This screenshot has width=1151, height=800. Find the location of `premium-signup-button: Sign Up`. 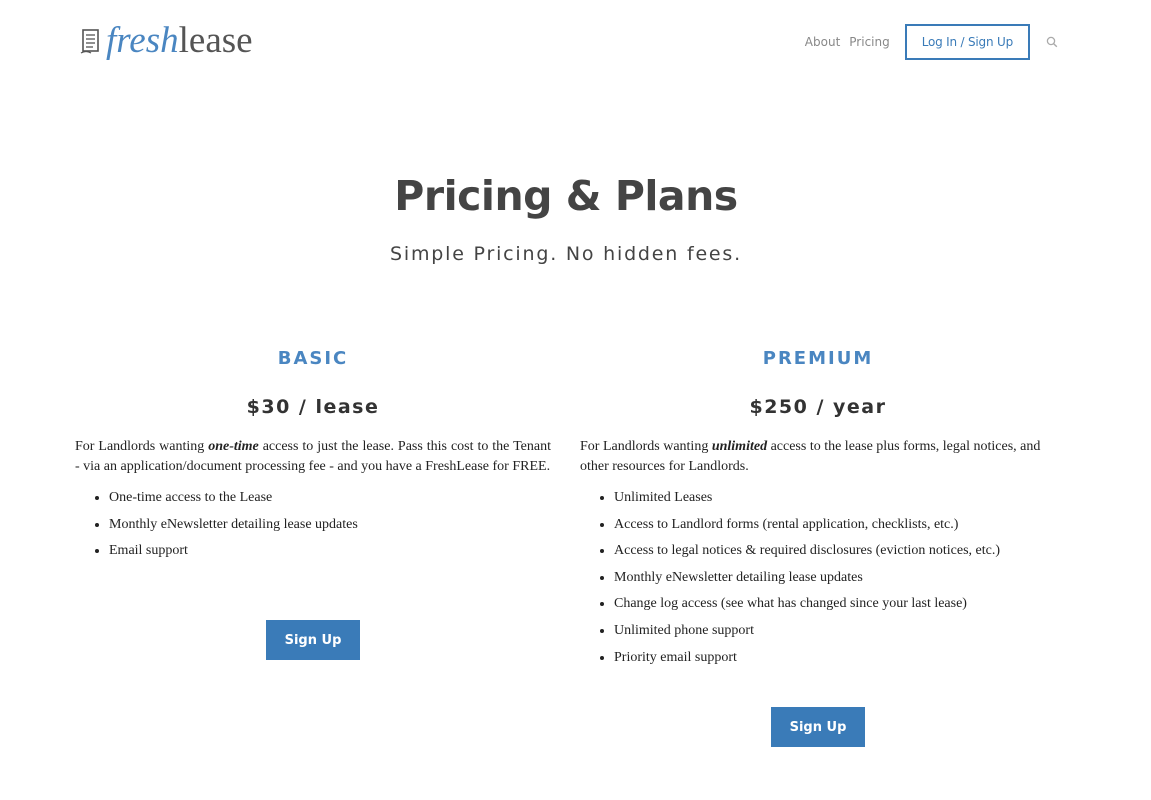

premium-signup-button: Sign Up is located at coordinates (818, 727).